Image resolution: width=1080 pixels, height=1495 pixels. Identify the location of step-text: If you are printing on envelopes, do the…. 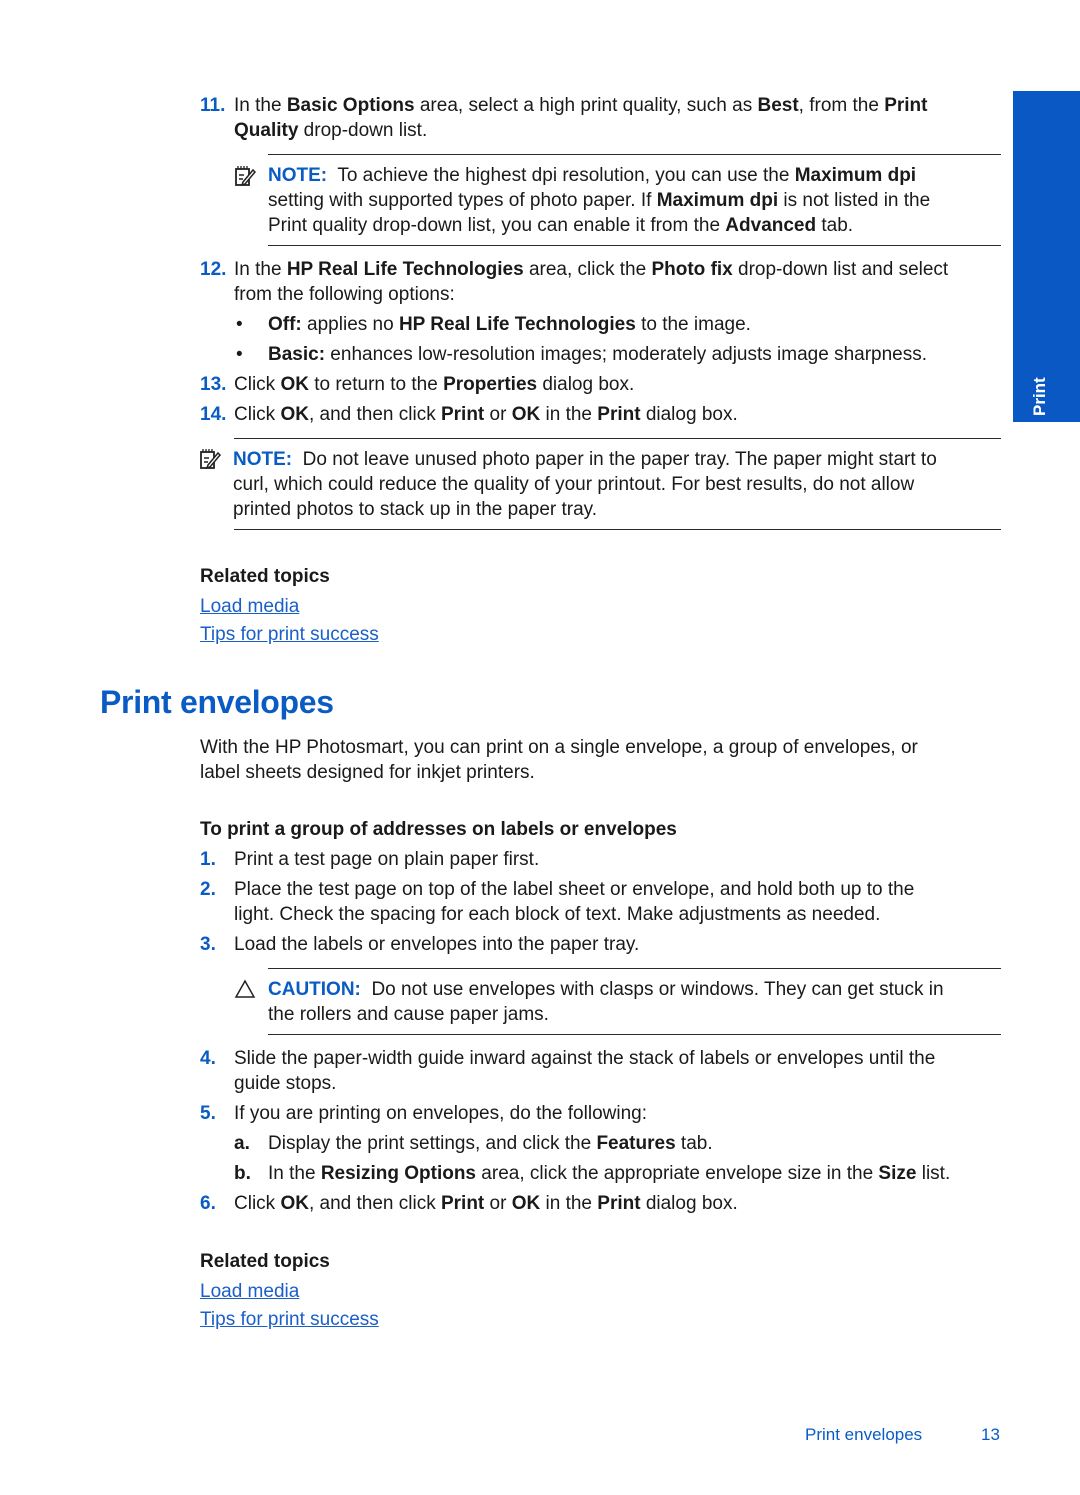
(440, 1113).